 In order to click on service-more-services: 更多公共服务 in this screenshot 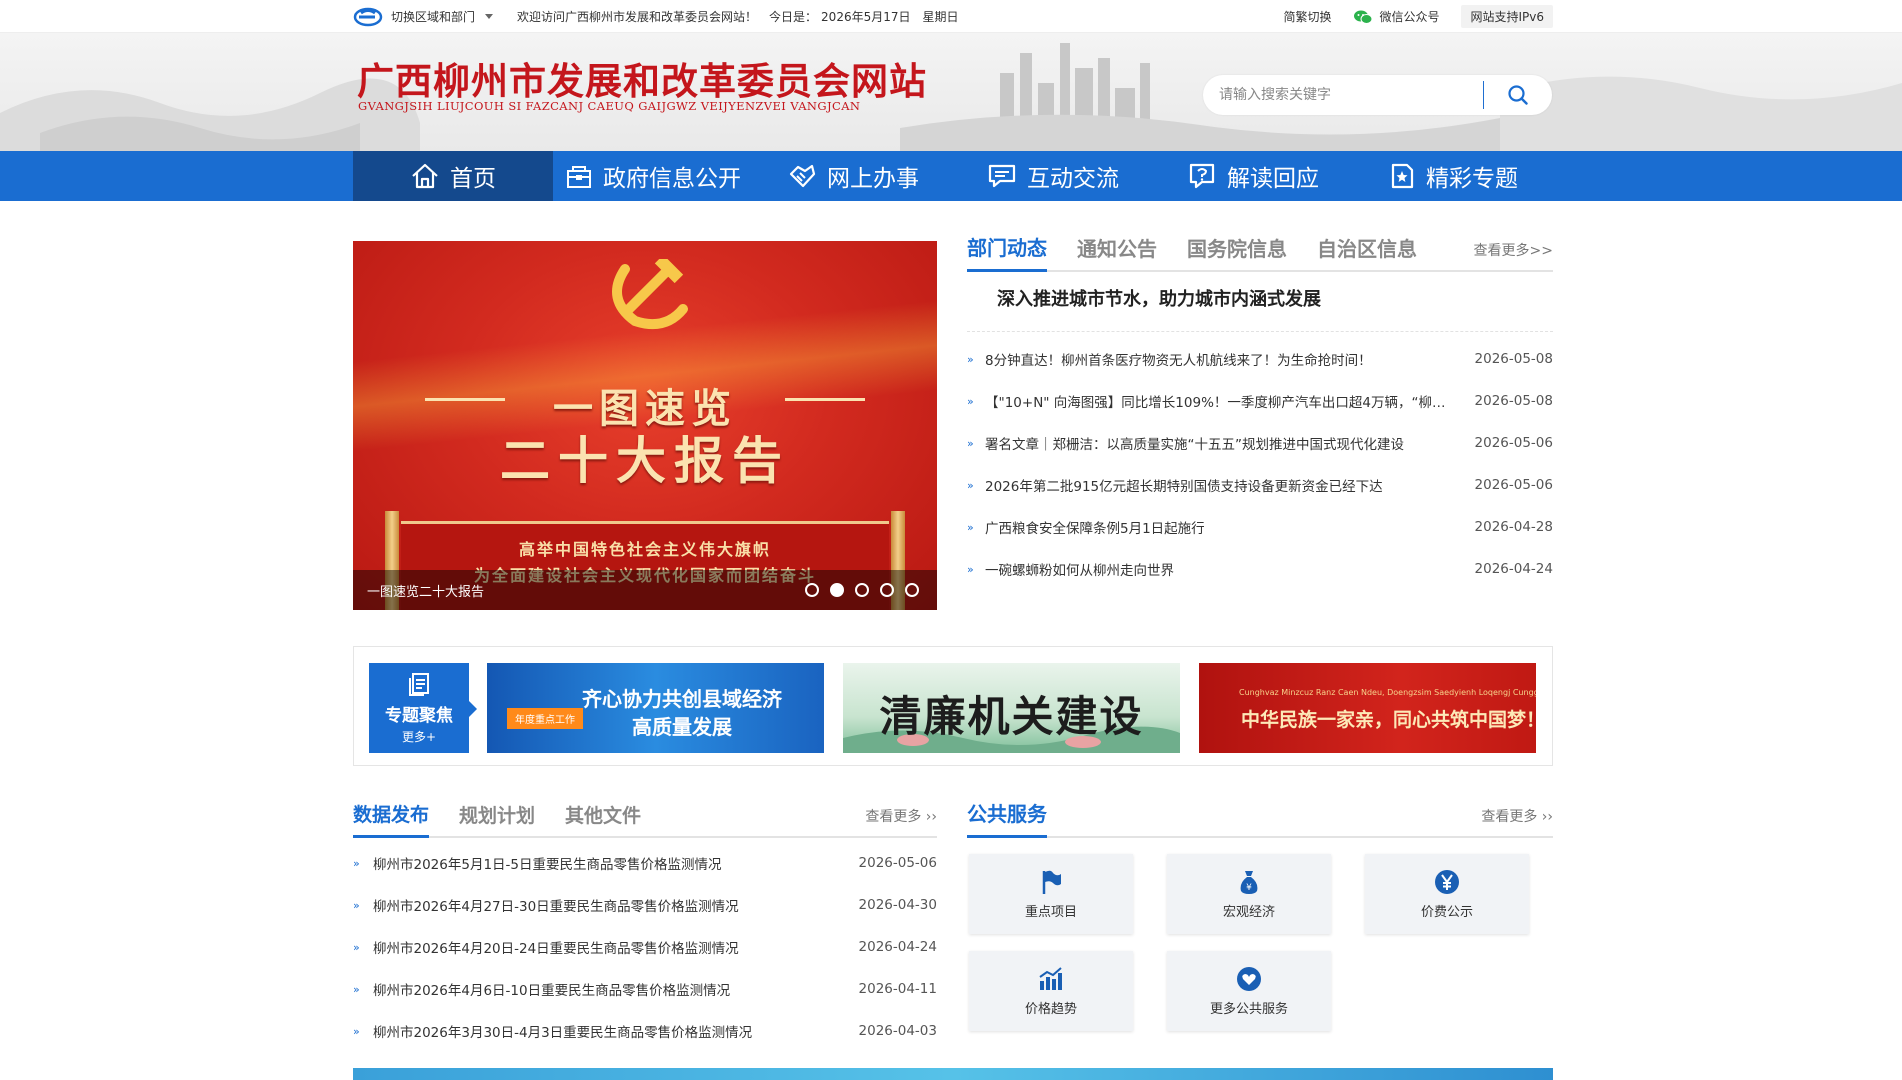, I will do `click(1249, 991)`.